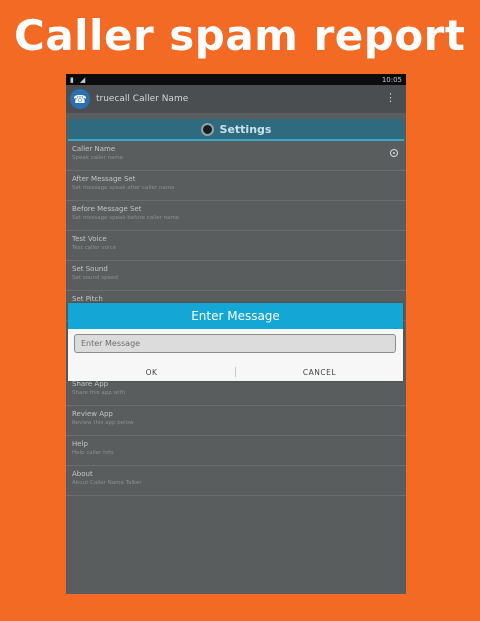 This screenshot has height=621, width=480. Describe the element at coordinates (391, 79) in the screenshot. I see `status-time: 10:05` at that location.